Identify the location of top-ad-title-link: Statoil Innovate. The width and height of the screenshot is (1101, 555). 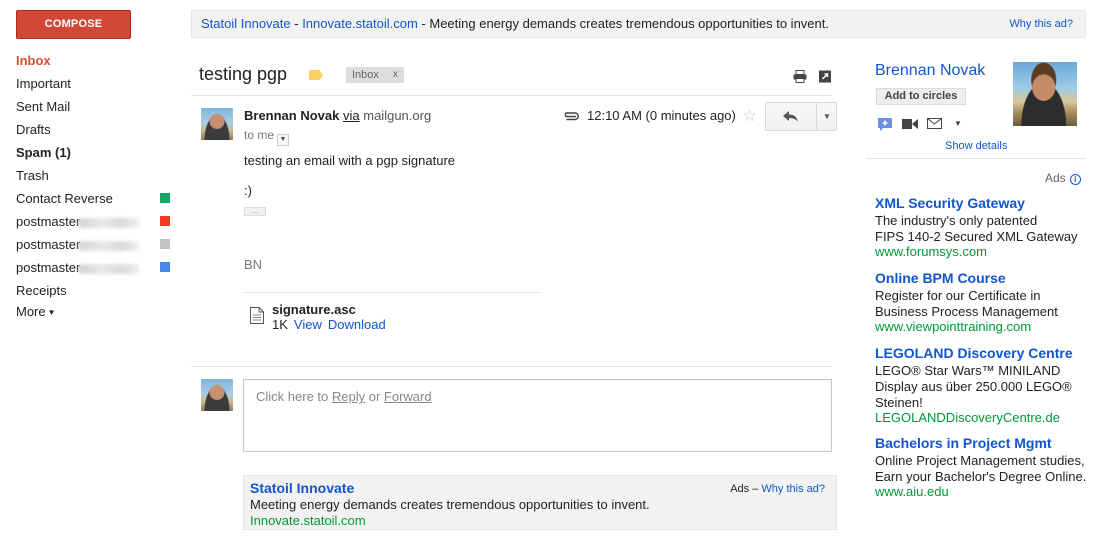
(246, 23).